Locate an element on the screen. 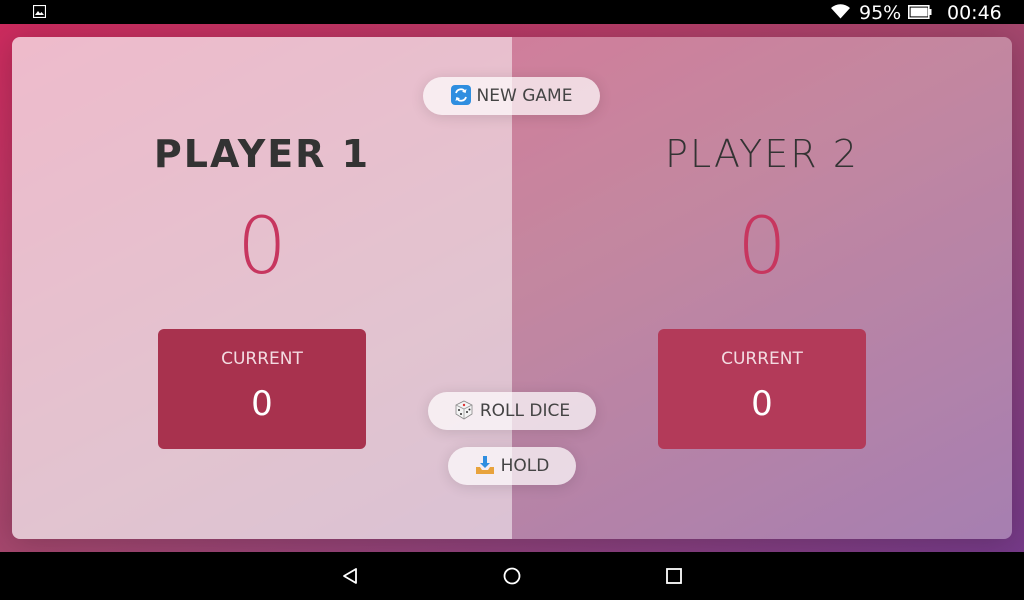 The width and height of the screenshot is (1024, 600). navigation-bar is located at coordinates (512, 576).